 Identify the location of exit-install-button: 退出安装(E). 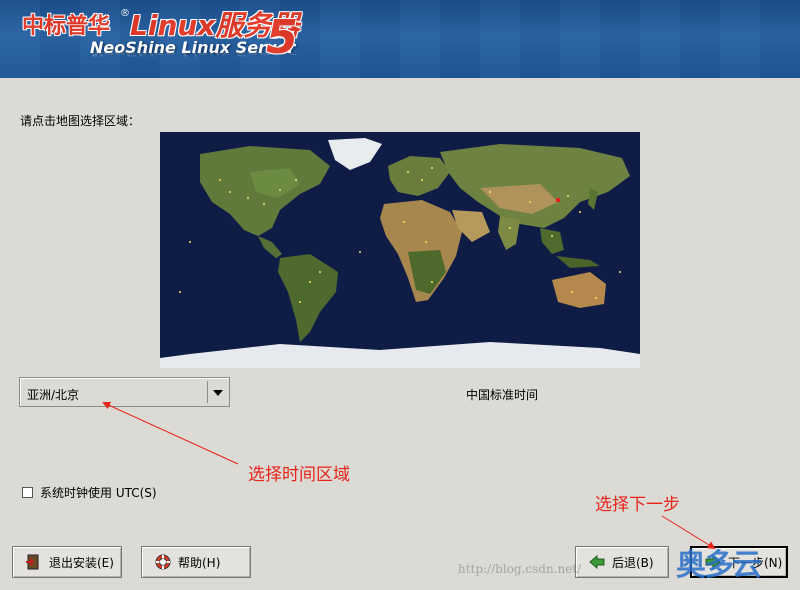
(67, 562).